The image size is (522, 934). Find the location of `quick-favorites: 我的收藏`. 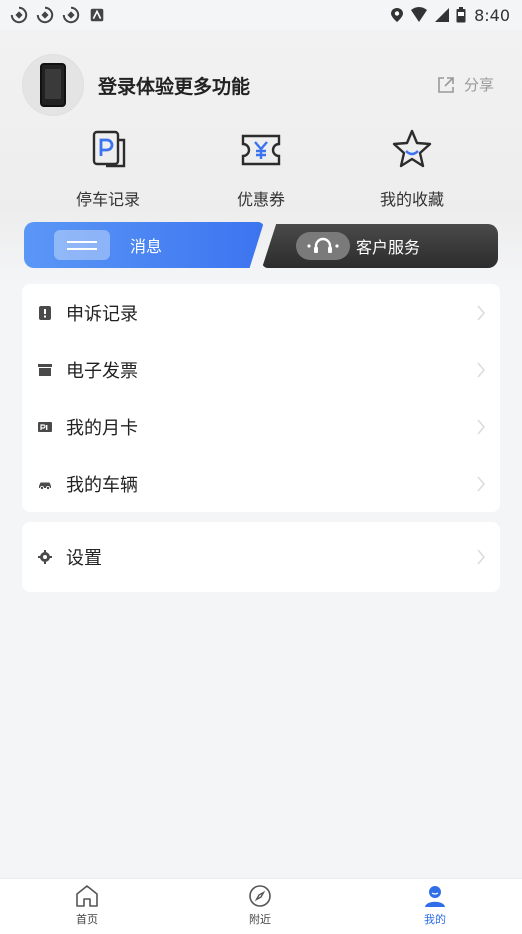

quick-favorites: 我的收藏 is located at coordinates (412, 168).